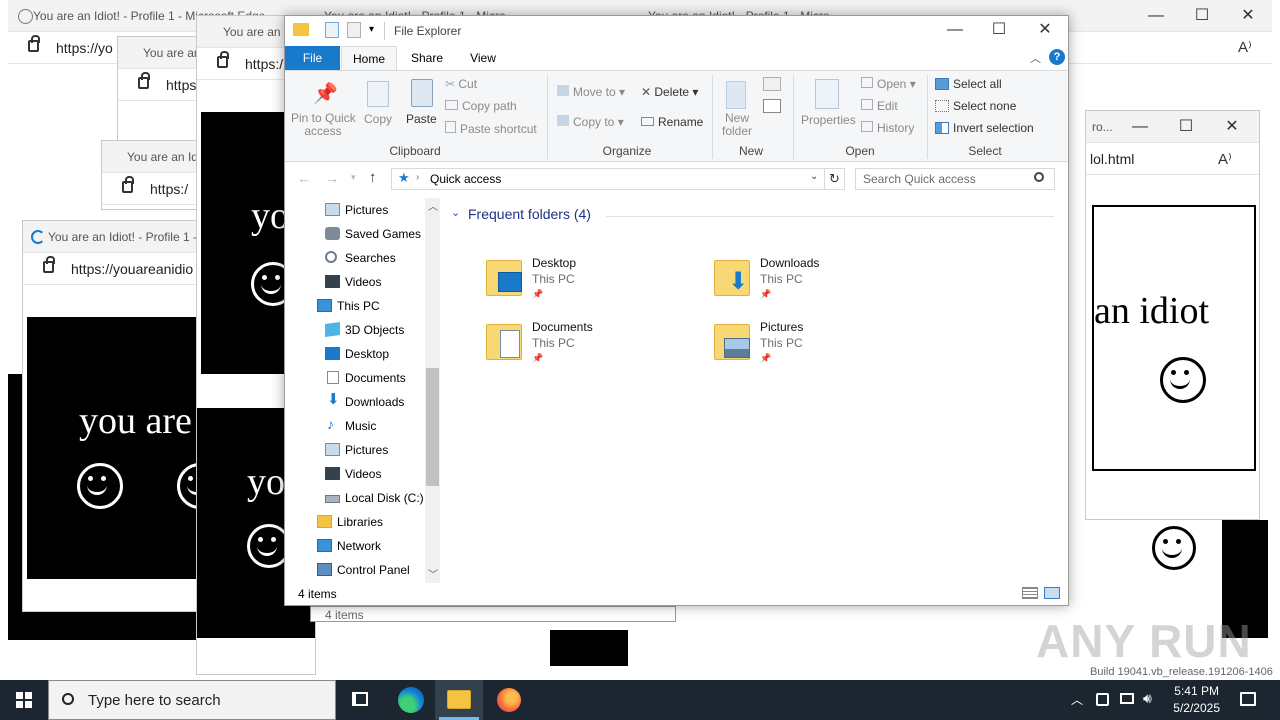 The width and height of the screenshot is (1280, 720). Describe the element at coordinates (1144, 641) in the screenshot. I see `anyrun-watermark: ANY RUN` at that location.